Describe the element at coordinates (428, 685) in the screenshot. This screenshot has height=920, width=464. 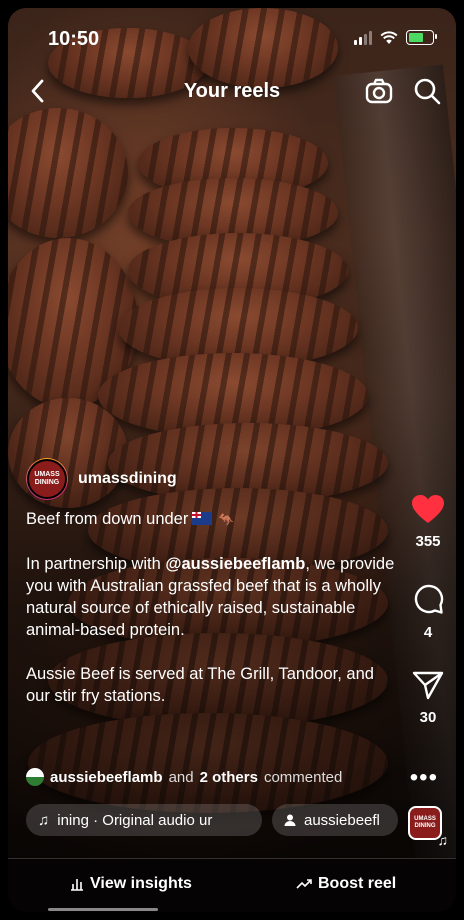
I see `send-icon` at that location.